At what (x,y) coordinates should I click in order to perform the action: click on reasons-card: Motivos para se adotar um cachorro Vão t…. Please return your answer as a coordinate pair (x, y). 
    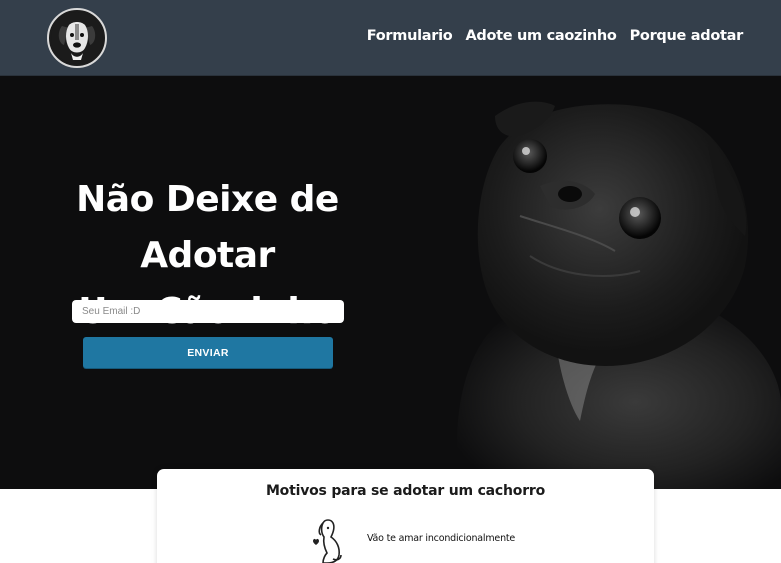
    Looking at the image, I should click on (405, 516).